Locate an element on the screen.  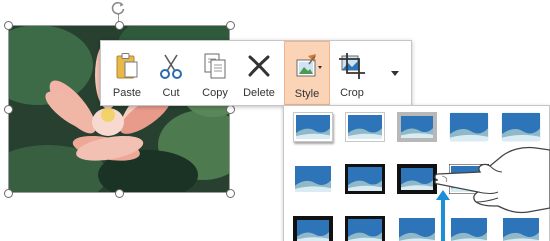
style-thumbnail-r3-c3 is located at coordinates (417, 228).